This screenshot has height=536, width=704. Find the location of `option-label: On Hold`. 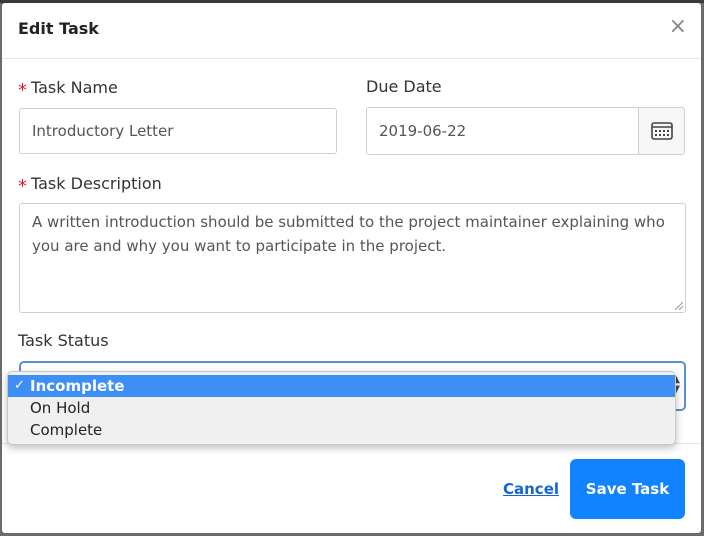

option-label: On Hold is located at coordinates (60, 408).